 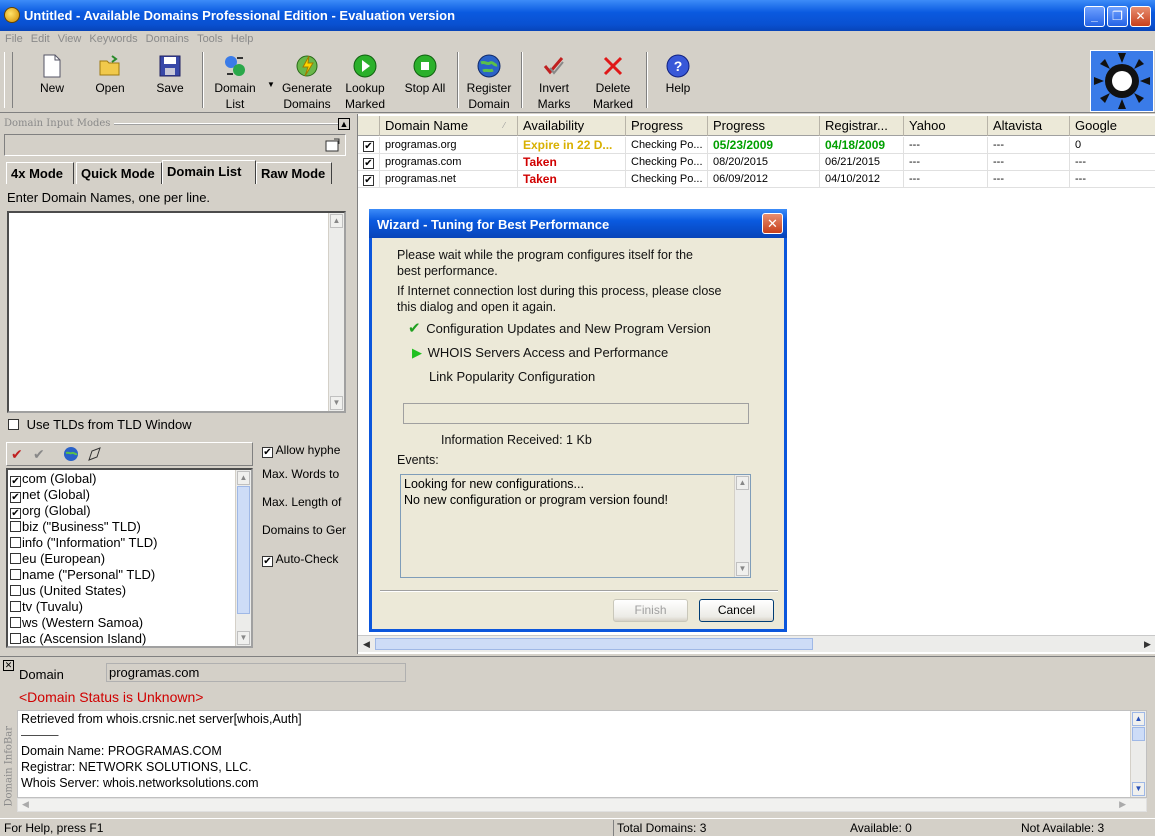 What do you see at coordinates (1094, 16) in the screenshot?
I see `minimize-button: _` at bounding box center [1094, 16].